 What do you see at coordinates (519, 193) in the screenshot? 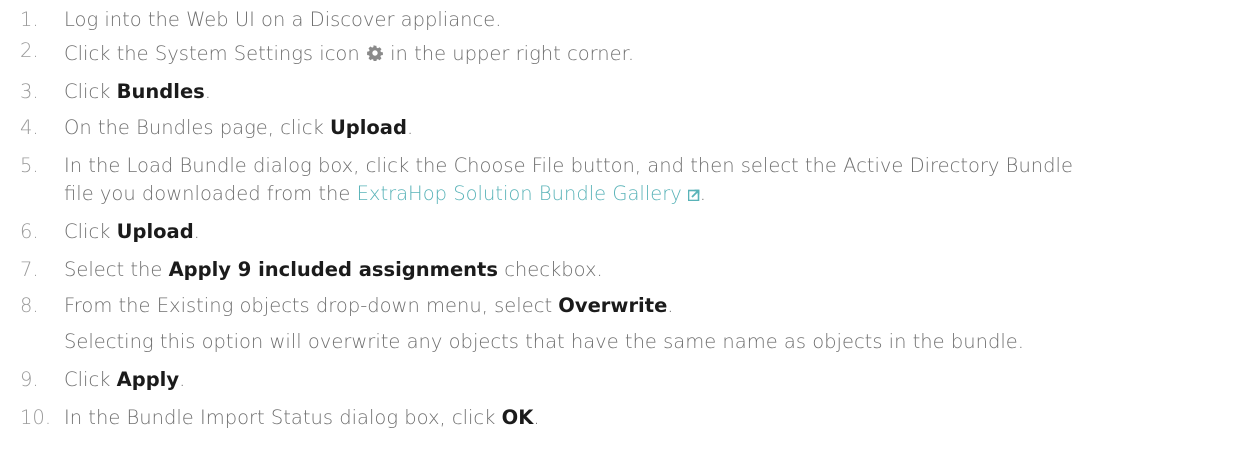
I see `gallery-link: ExtraHop Solution Bundle Gallery` at bounding box center [519, 193].